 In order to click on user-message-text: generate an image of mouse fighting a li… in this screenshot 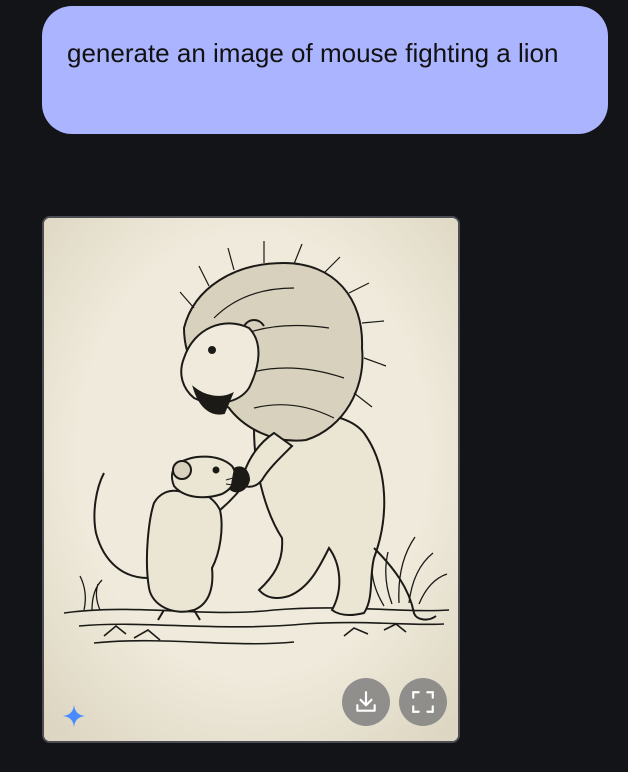, I will do `click(313, 53)`.